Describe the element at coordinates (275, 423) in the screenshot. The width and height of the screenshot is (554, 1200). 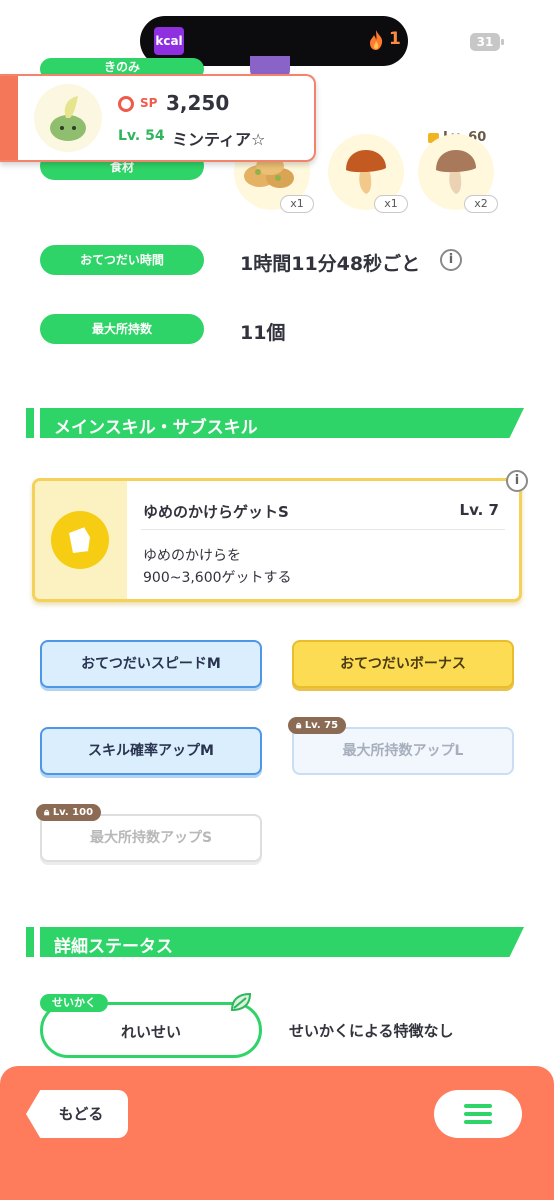
I see `skills-section-header: メインスキル・サブスキル` at that location.